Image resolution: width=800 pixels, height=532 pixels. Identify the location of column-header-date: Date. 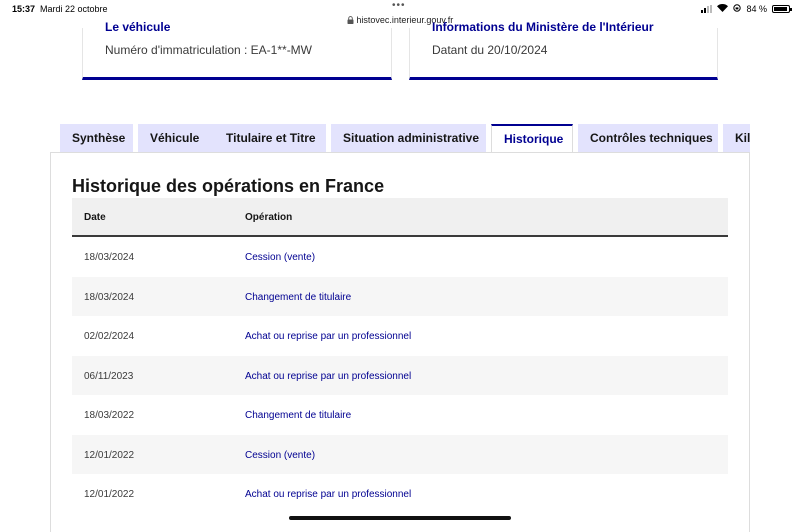
(95, 217).